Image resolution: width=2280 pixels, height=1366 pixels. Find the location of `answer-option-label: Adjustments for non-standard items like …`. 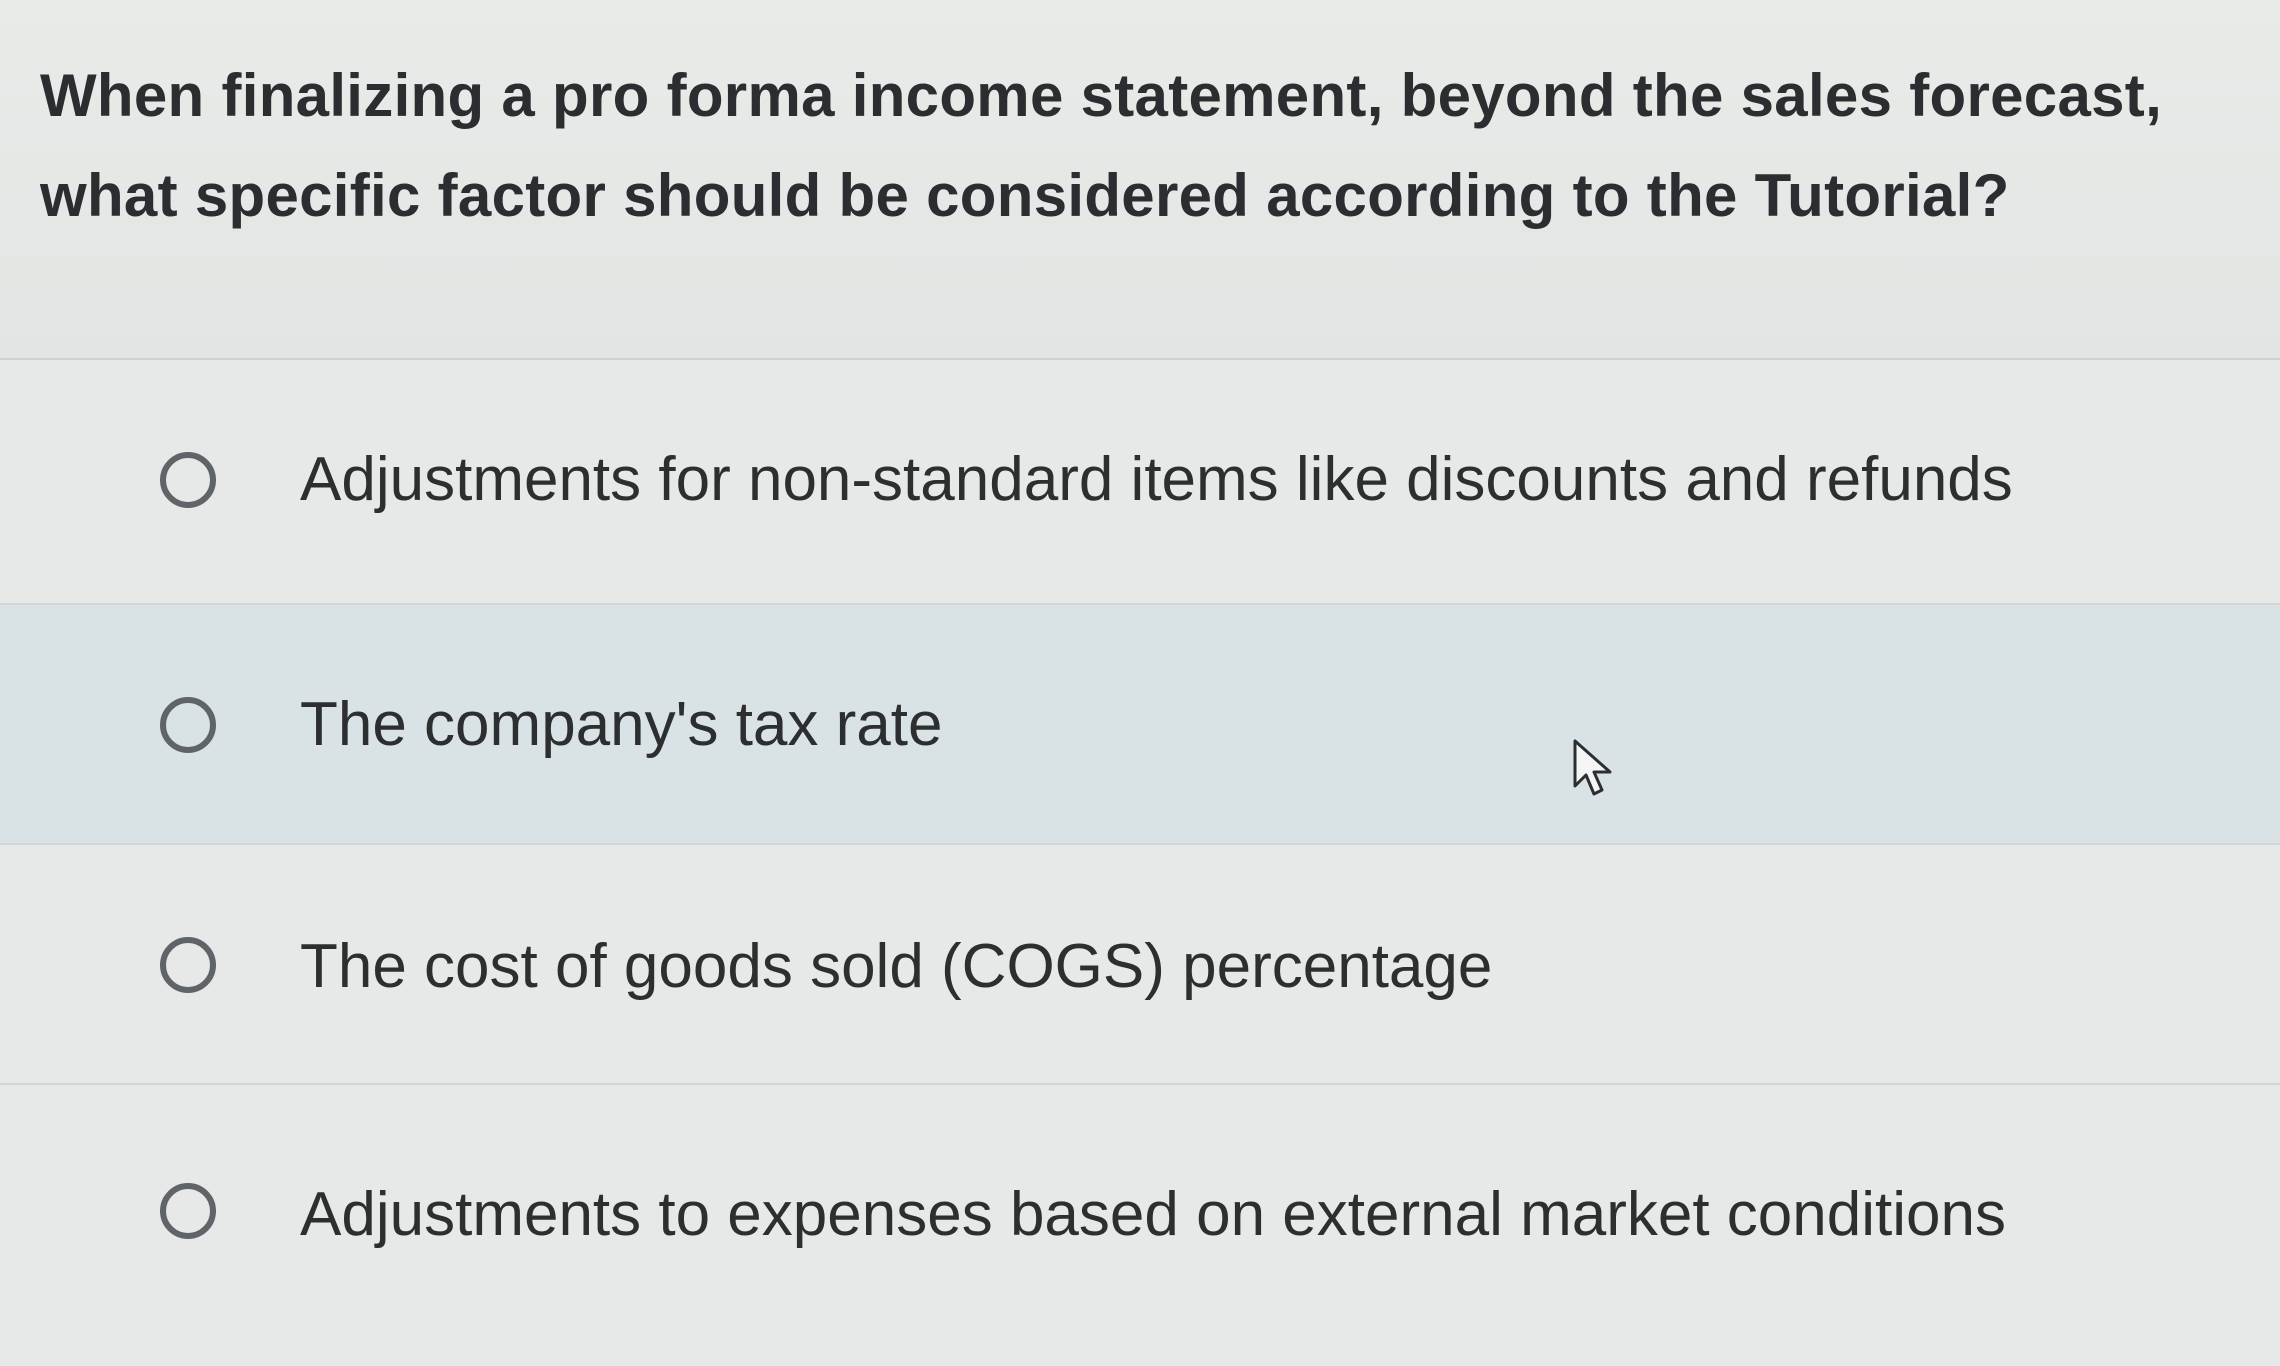

answer-option-label: Adjustments for non-standard items like … is located at coordinates (1156, 479).